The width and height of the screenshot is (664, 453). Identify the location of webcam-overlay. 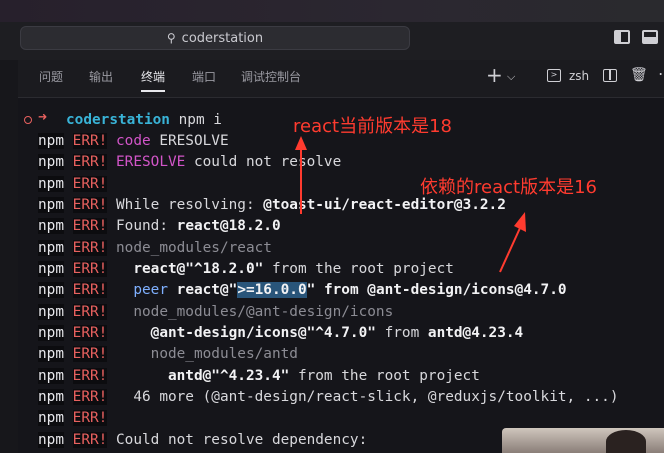
(583, 440).